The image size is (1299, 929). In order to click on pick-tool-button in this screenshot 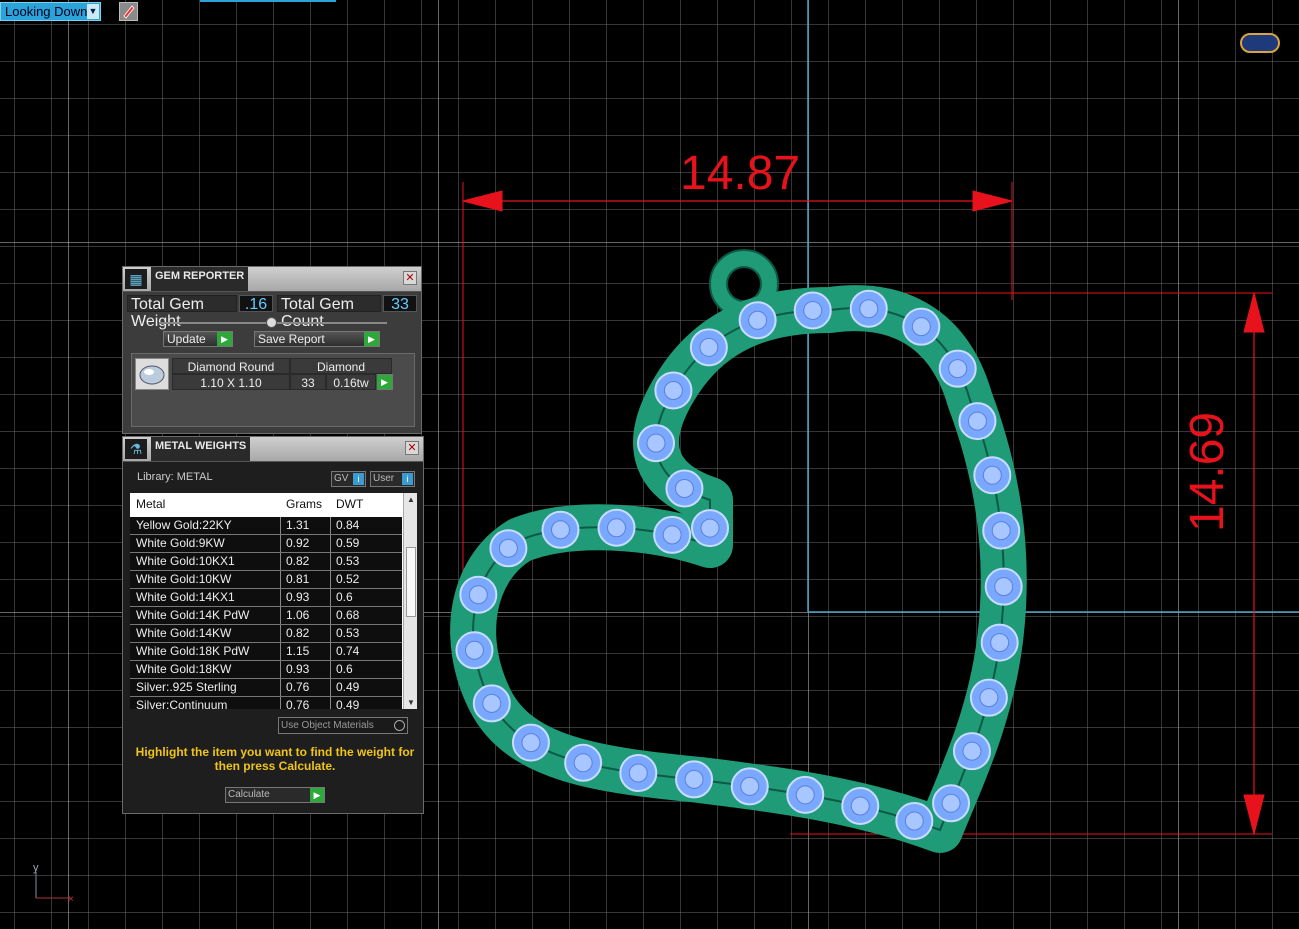, I will do `click(128, 11)`.